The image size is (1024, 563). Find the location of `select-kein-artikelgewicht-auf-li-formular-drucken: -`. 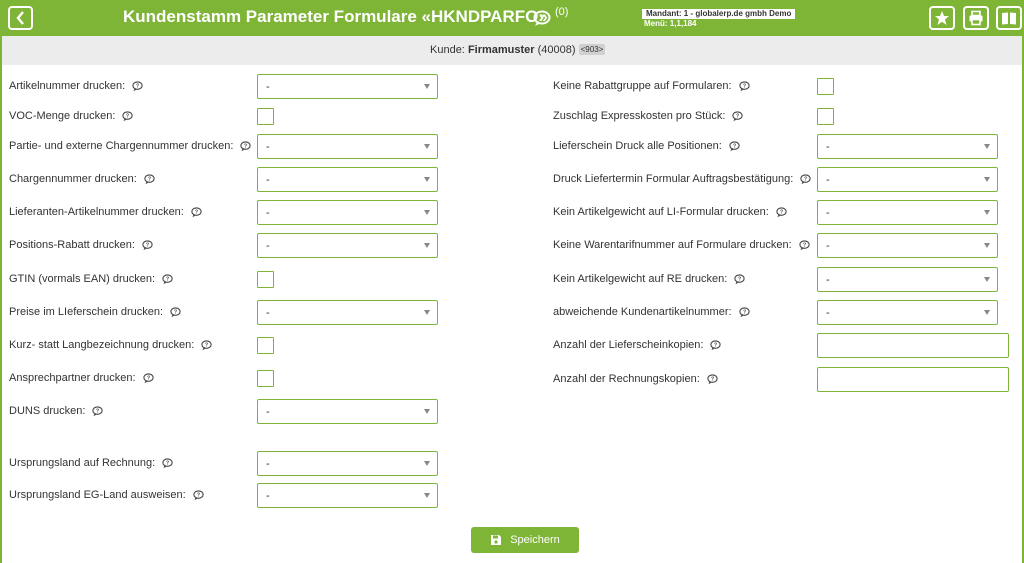

select-kein-artikelgewicht-auf-li-formular-drucken: - is located at coordinates (907, 212).